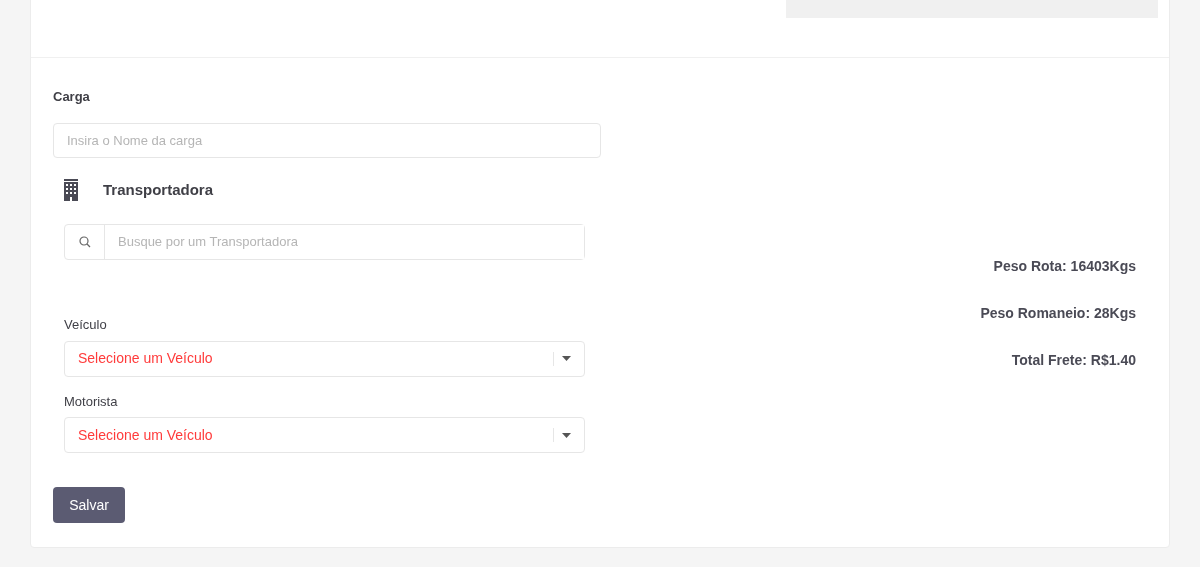 The height and width of the screenshot is (567, 1200). Describe the element at coordinates (1064, 266) in the screenshot. I see `summary-text: Peso Rota: 16403Kgs` at that location.